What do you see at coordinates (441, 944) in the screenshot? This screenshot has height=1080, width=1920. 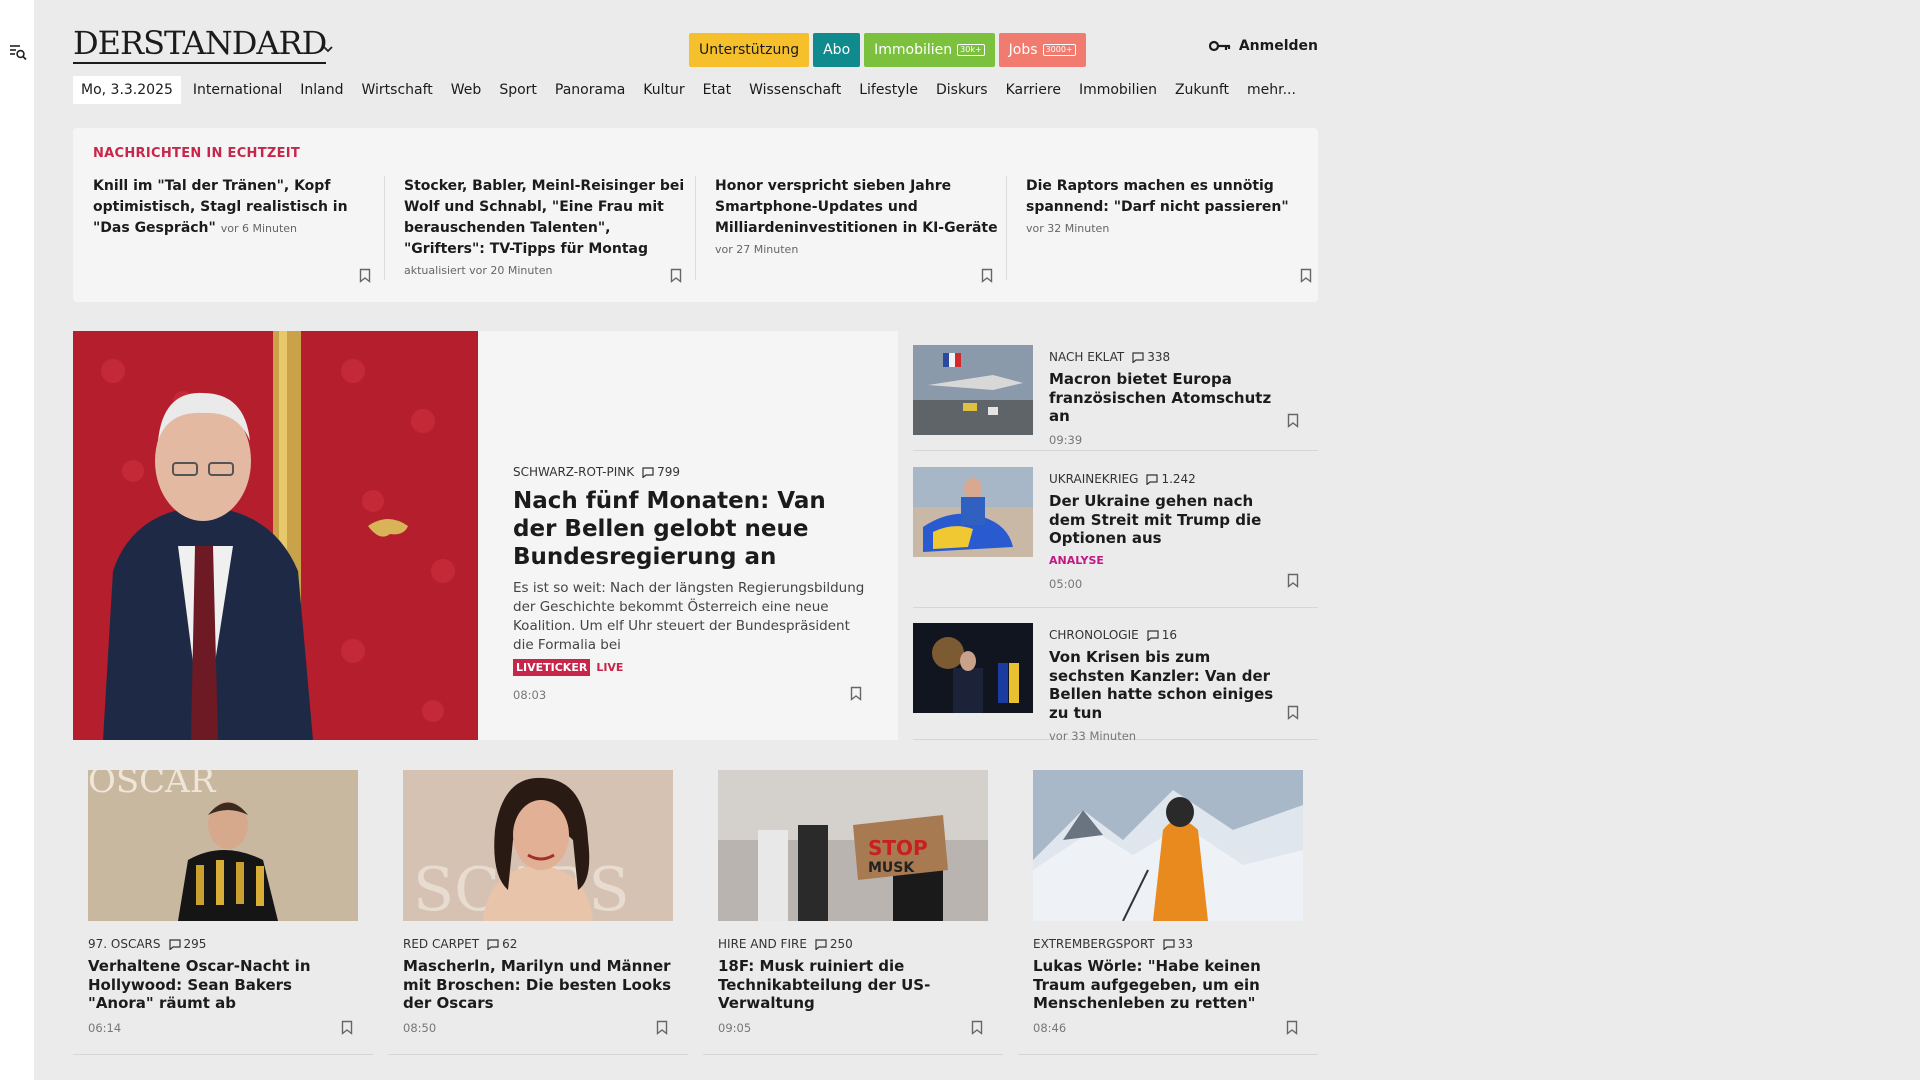 I see `kicker-label: RED CARPET` at bounding box center [441, 944].